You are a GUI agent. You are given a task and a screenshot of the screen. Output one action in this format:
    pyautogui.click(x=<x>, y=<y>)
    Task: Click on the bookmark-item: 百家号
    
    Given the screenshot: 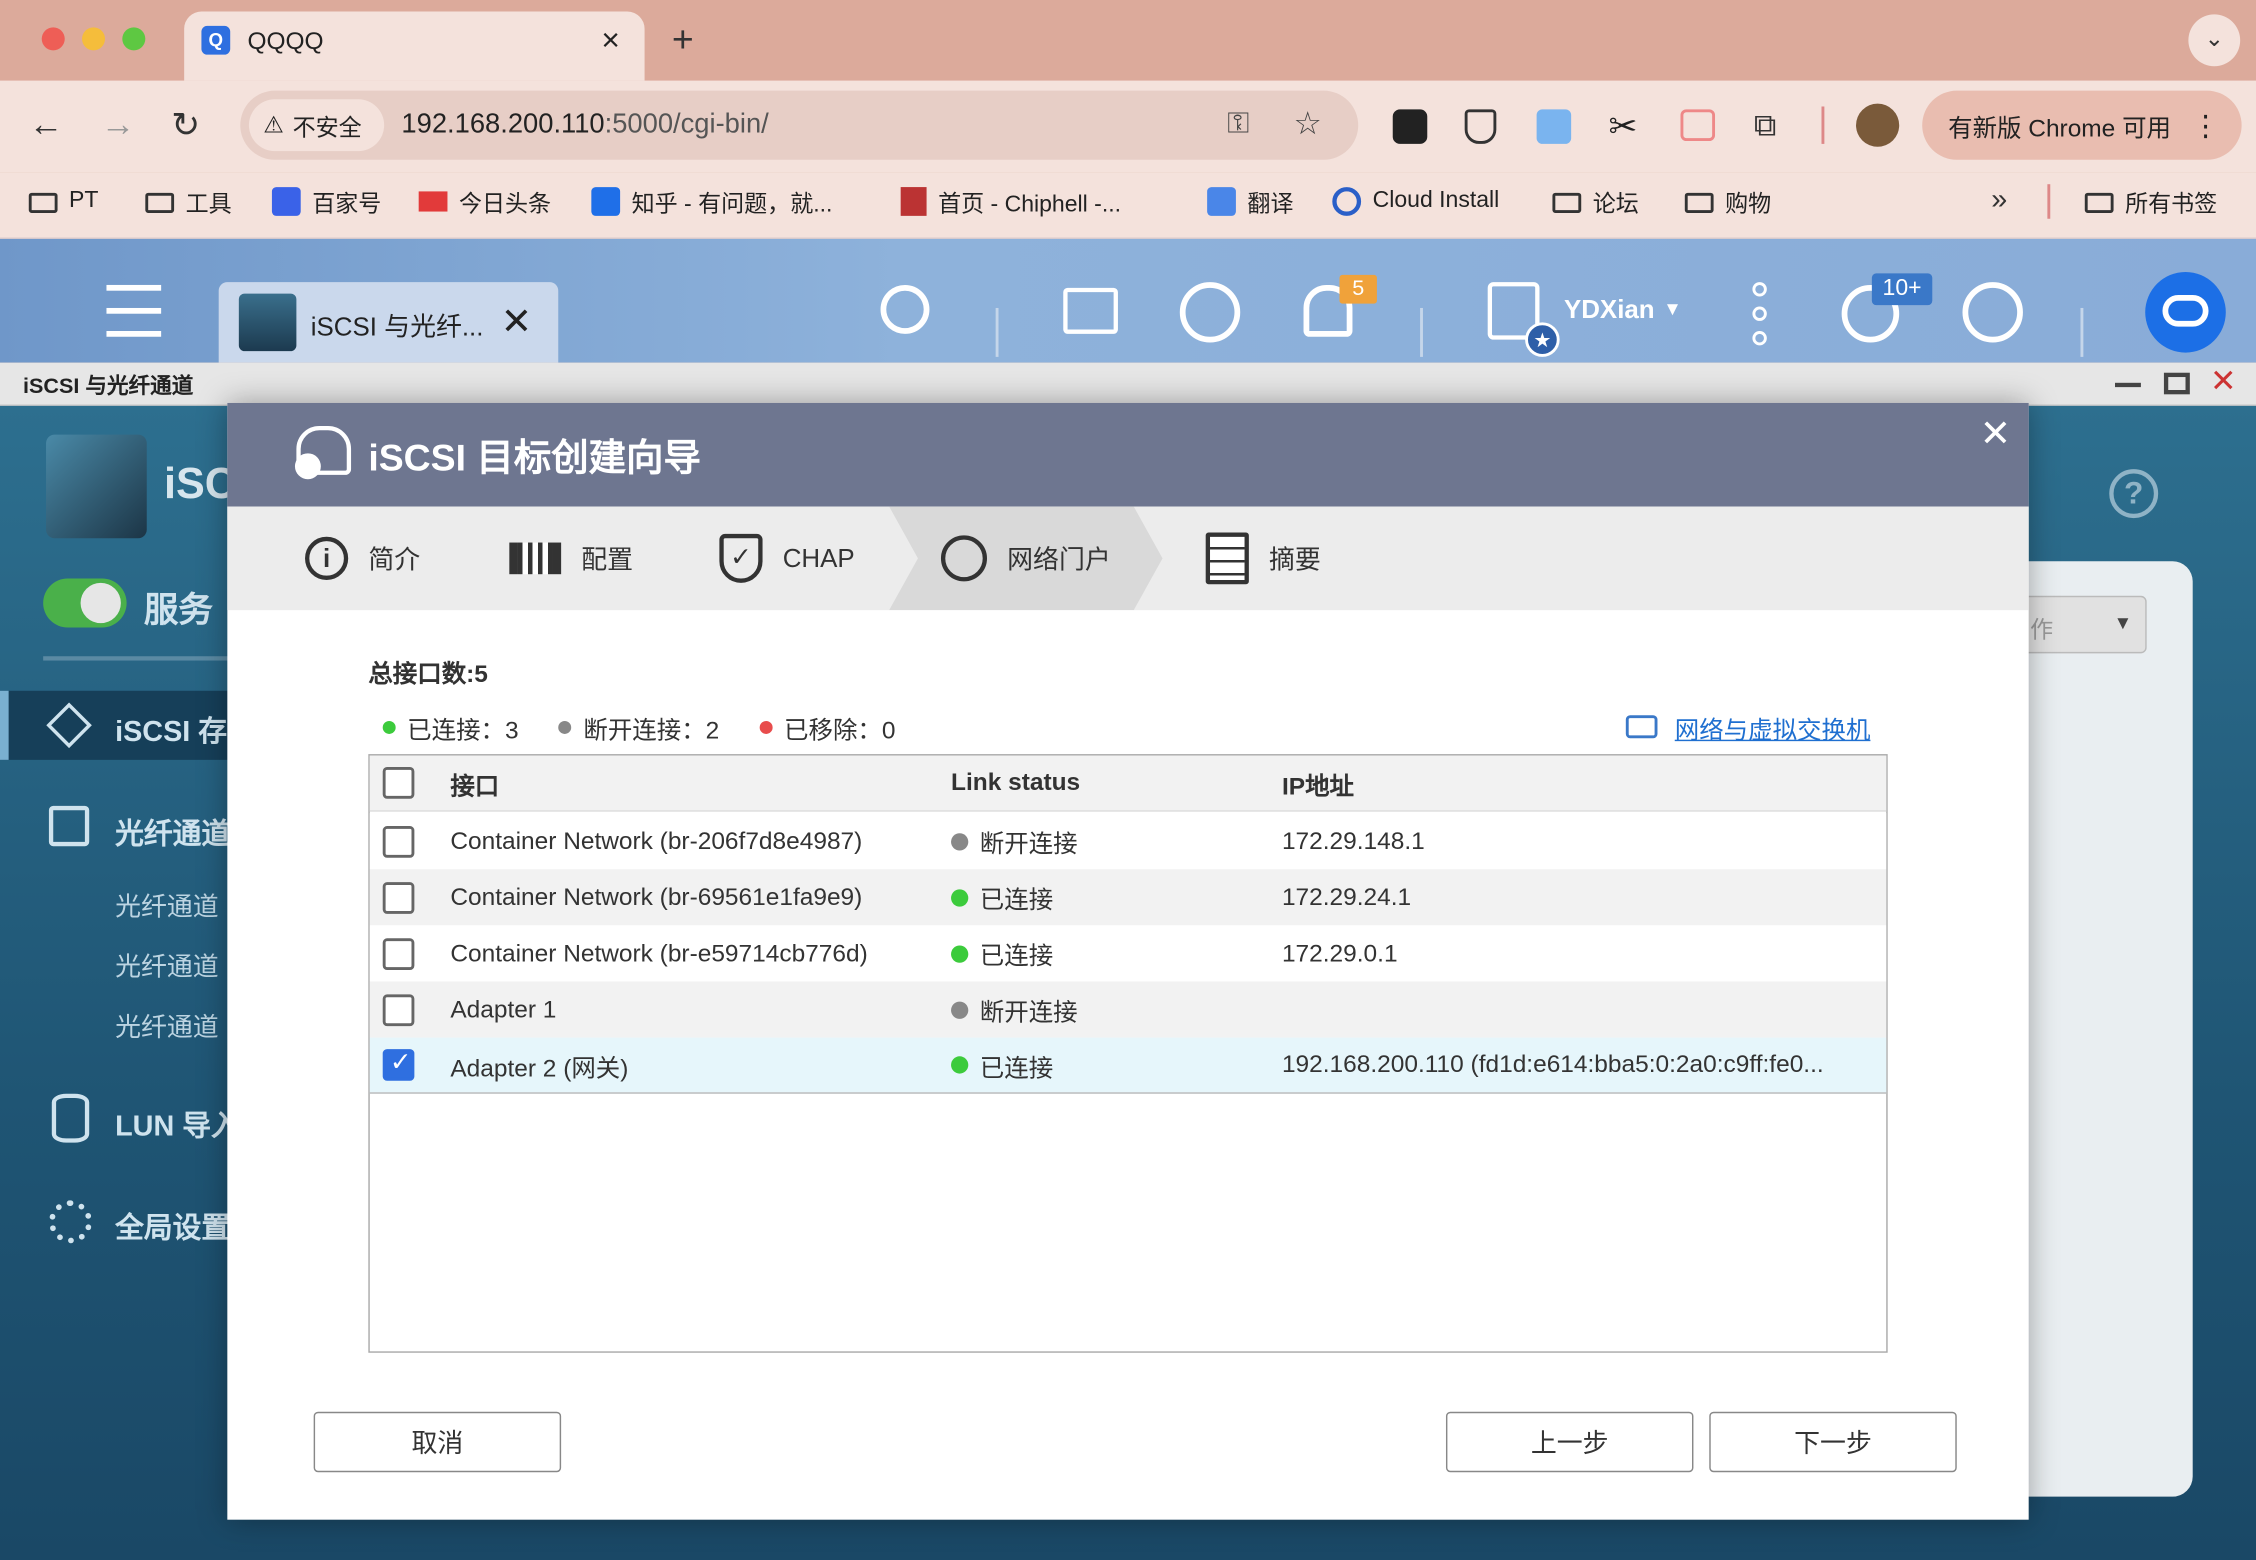 What is the action you would take?
    pyautogui.click(x=326, y=201)
    